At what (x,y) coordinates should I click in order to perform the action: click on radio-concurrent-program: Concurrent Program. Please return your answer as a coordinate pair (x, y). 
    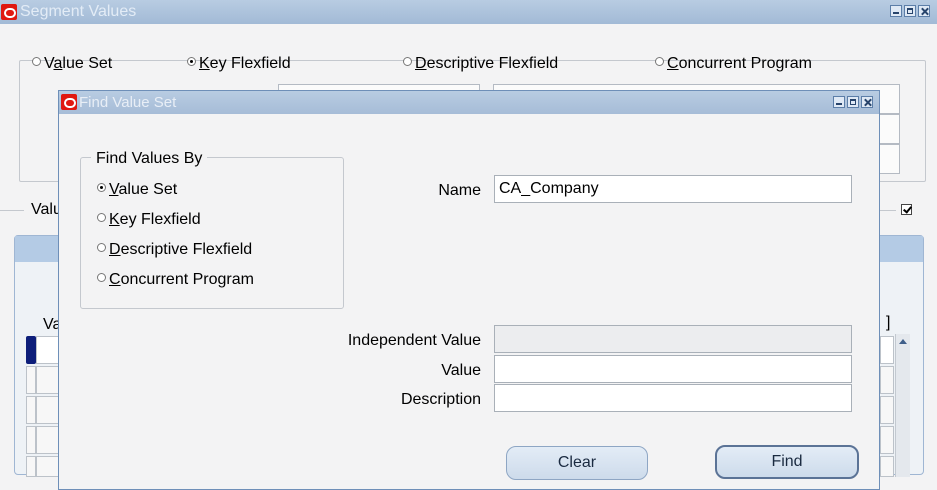
    Looking at the image, I should click on (733, 64).